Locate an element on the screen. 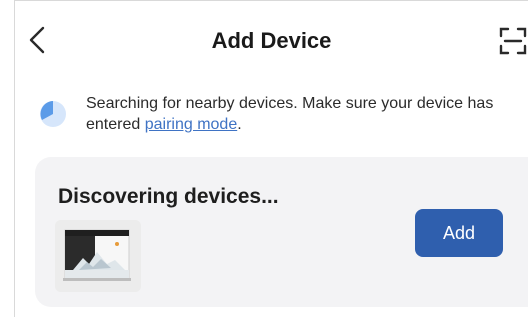 The height and width of the screenshot is (317, 528). device-thumbnail is located at coordinates (98, 256).